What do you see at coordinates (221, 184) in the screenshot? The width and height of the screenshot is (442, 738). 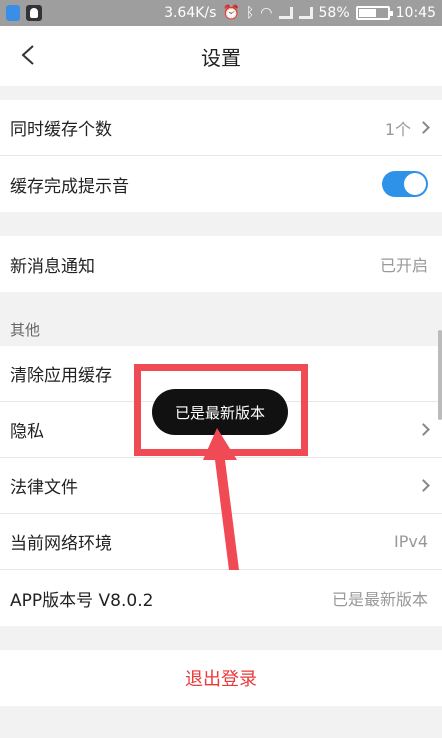 I see `cache-sound-row: 缓存完成提示音` at bounding box center [221, 184].